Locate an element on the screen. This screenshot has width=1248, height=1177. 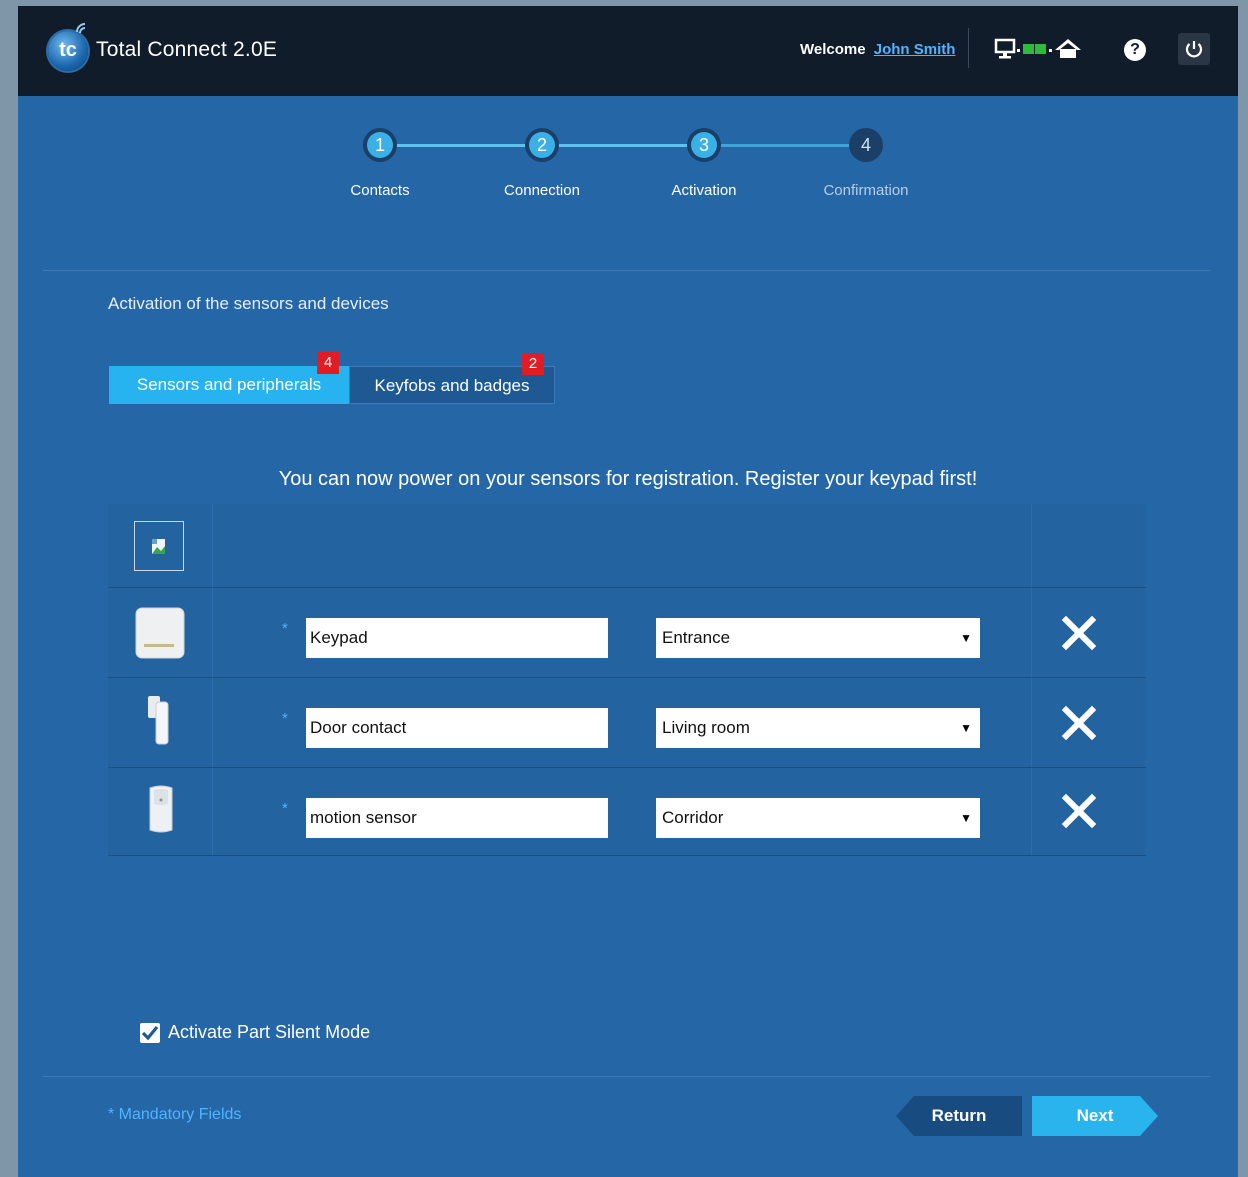
location-select-motion-sensor: Corridor ▼ is located at coordinates (818, 818).